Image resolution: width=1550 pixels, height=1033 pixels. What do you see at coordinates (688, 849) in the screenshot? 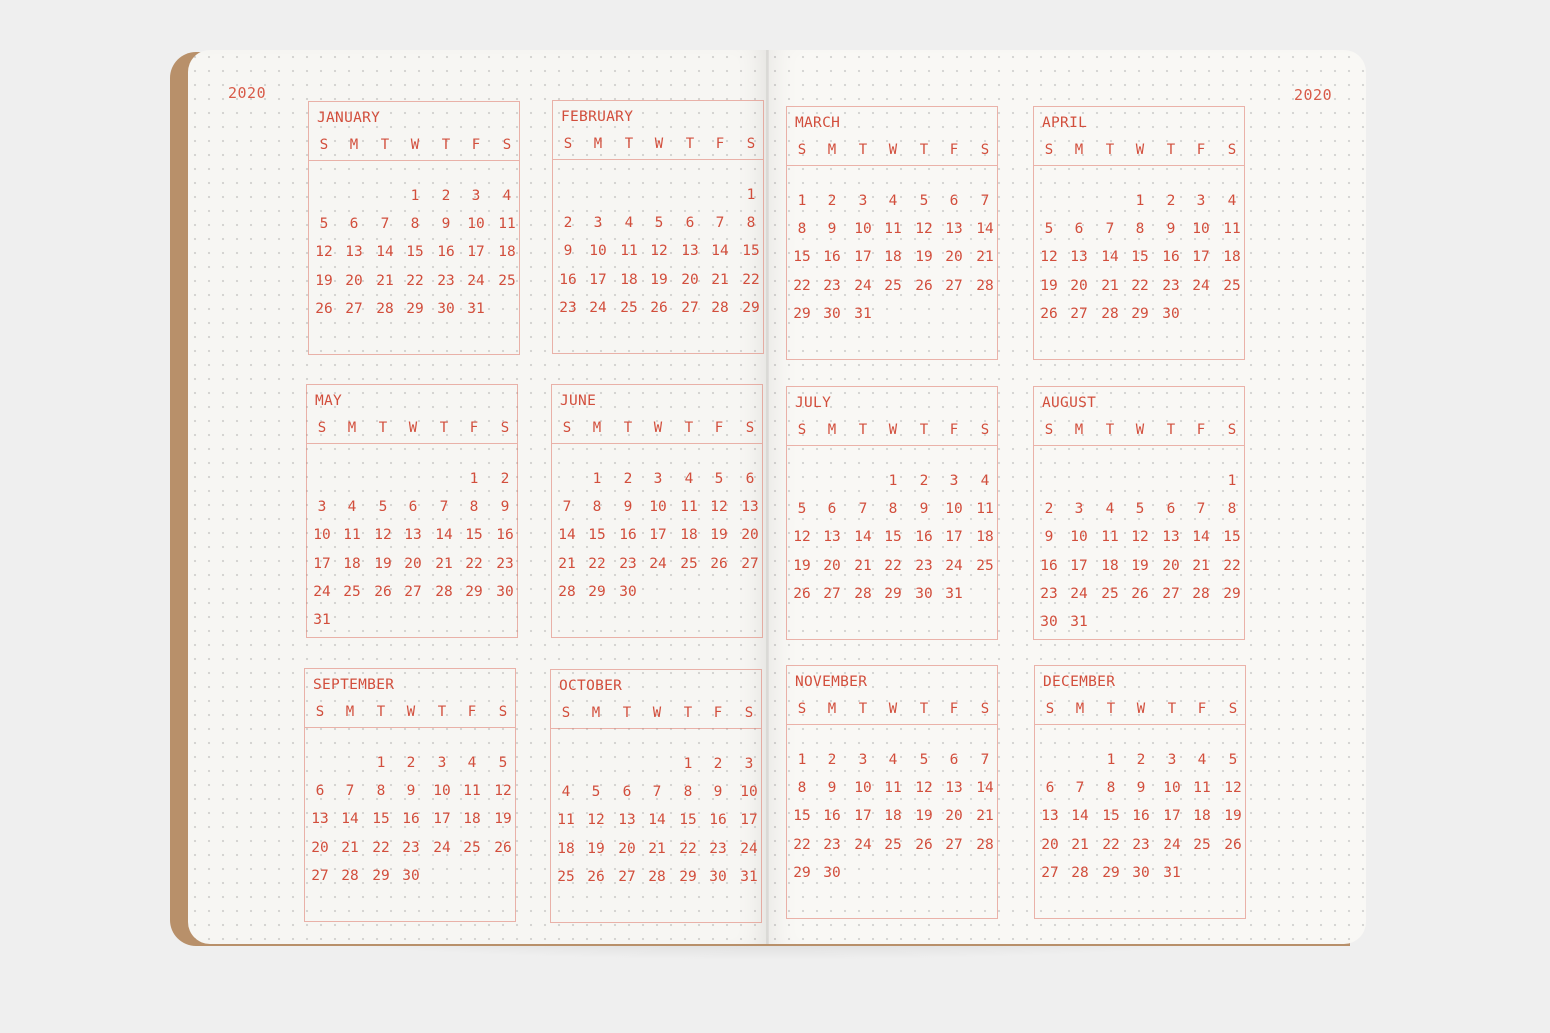
I see `day-number: 22` at bounding box center [688, 849].